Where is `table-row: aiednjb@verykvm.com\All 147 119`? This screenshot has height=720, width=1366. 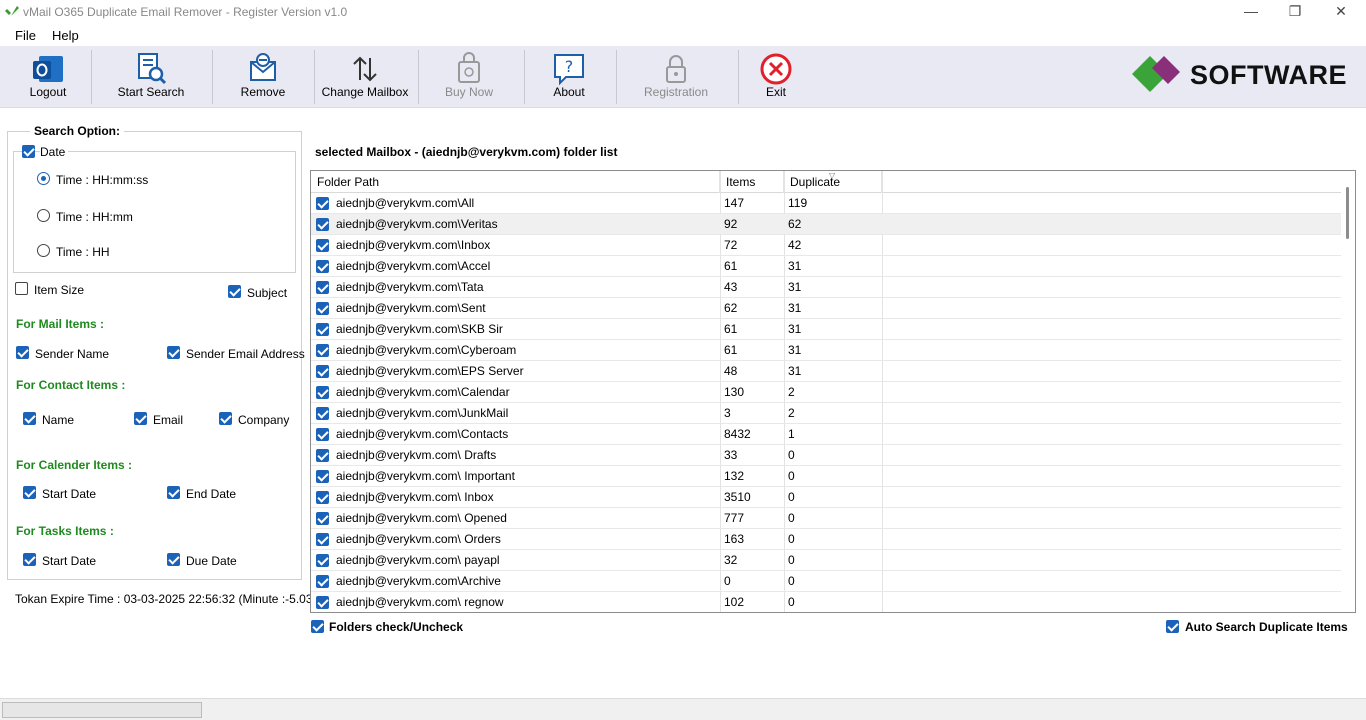 table-row: aiednjb@verykvm.com\All 147 119 is located at coordinates (826, 203).